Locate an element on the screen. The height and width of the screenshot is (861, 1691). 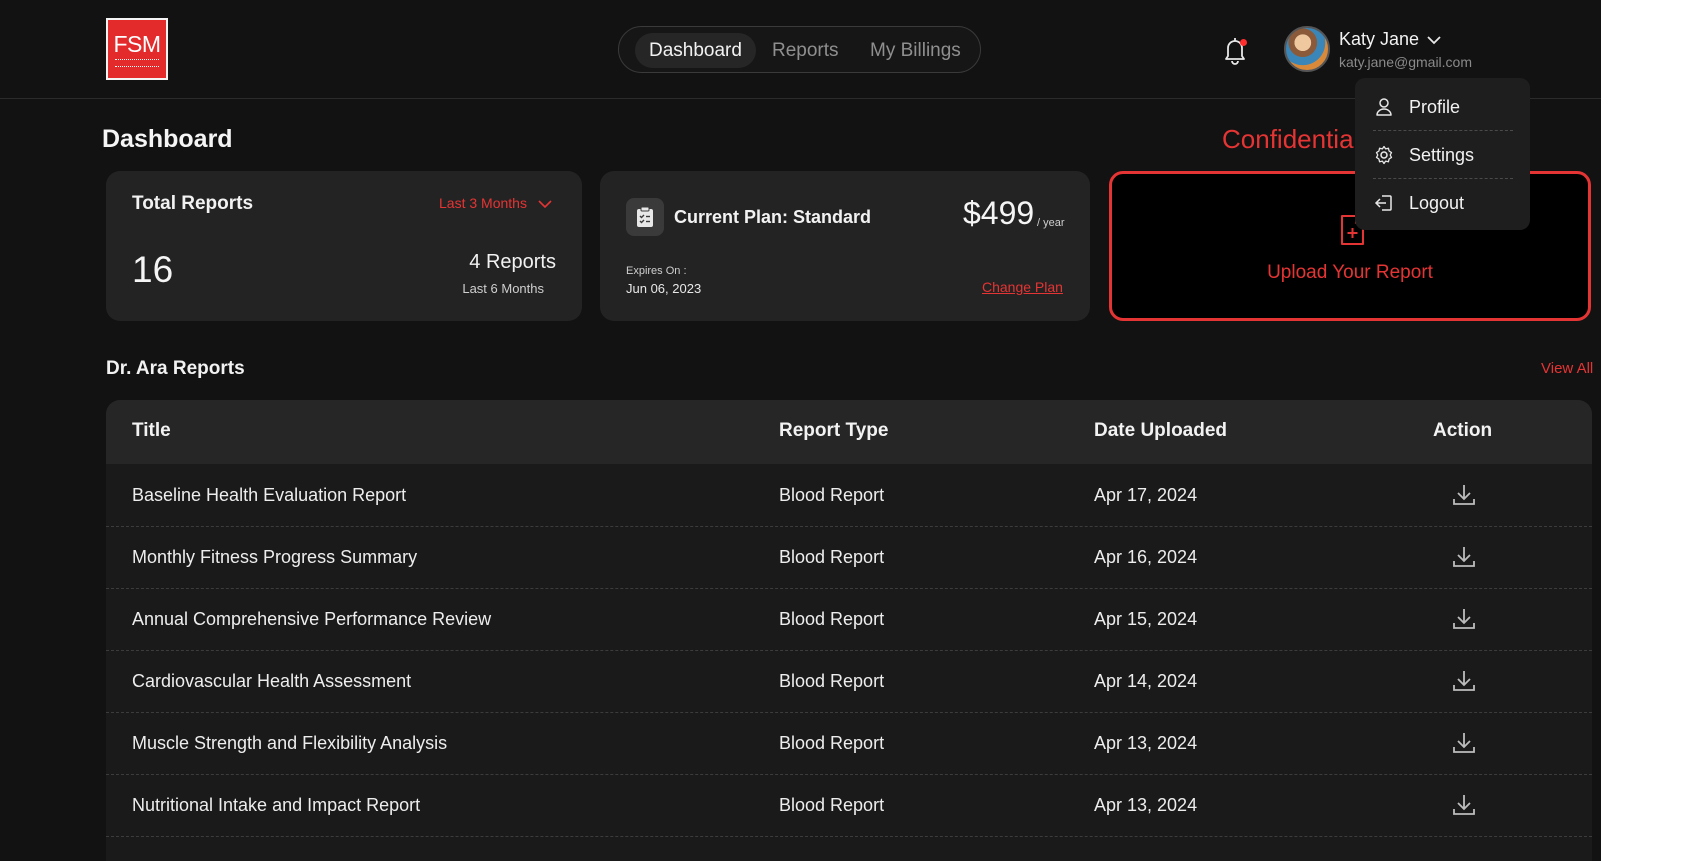
tab-dashboard: Dashboard is located at coordinates (695, 50).